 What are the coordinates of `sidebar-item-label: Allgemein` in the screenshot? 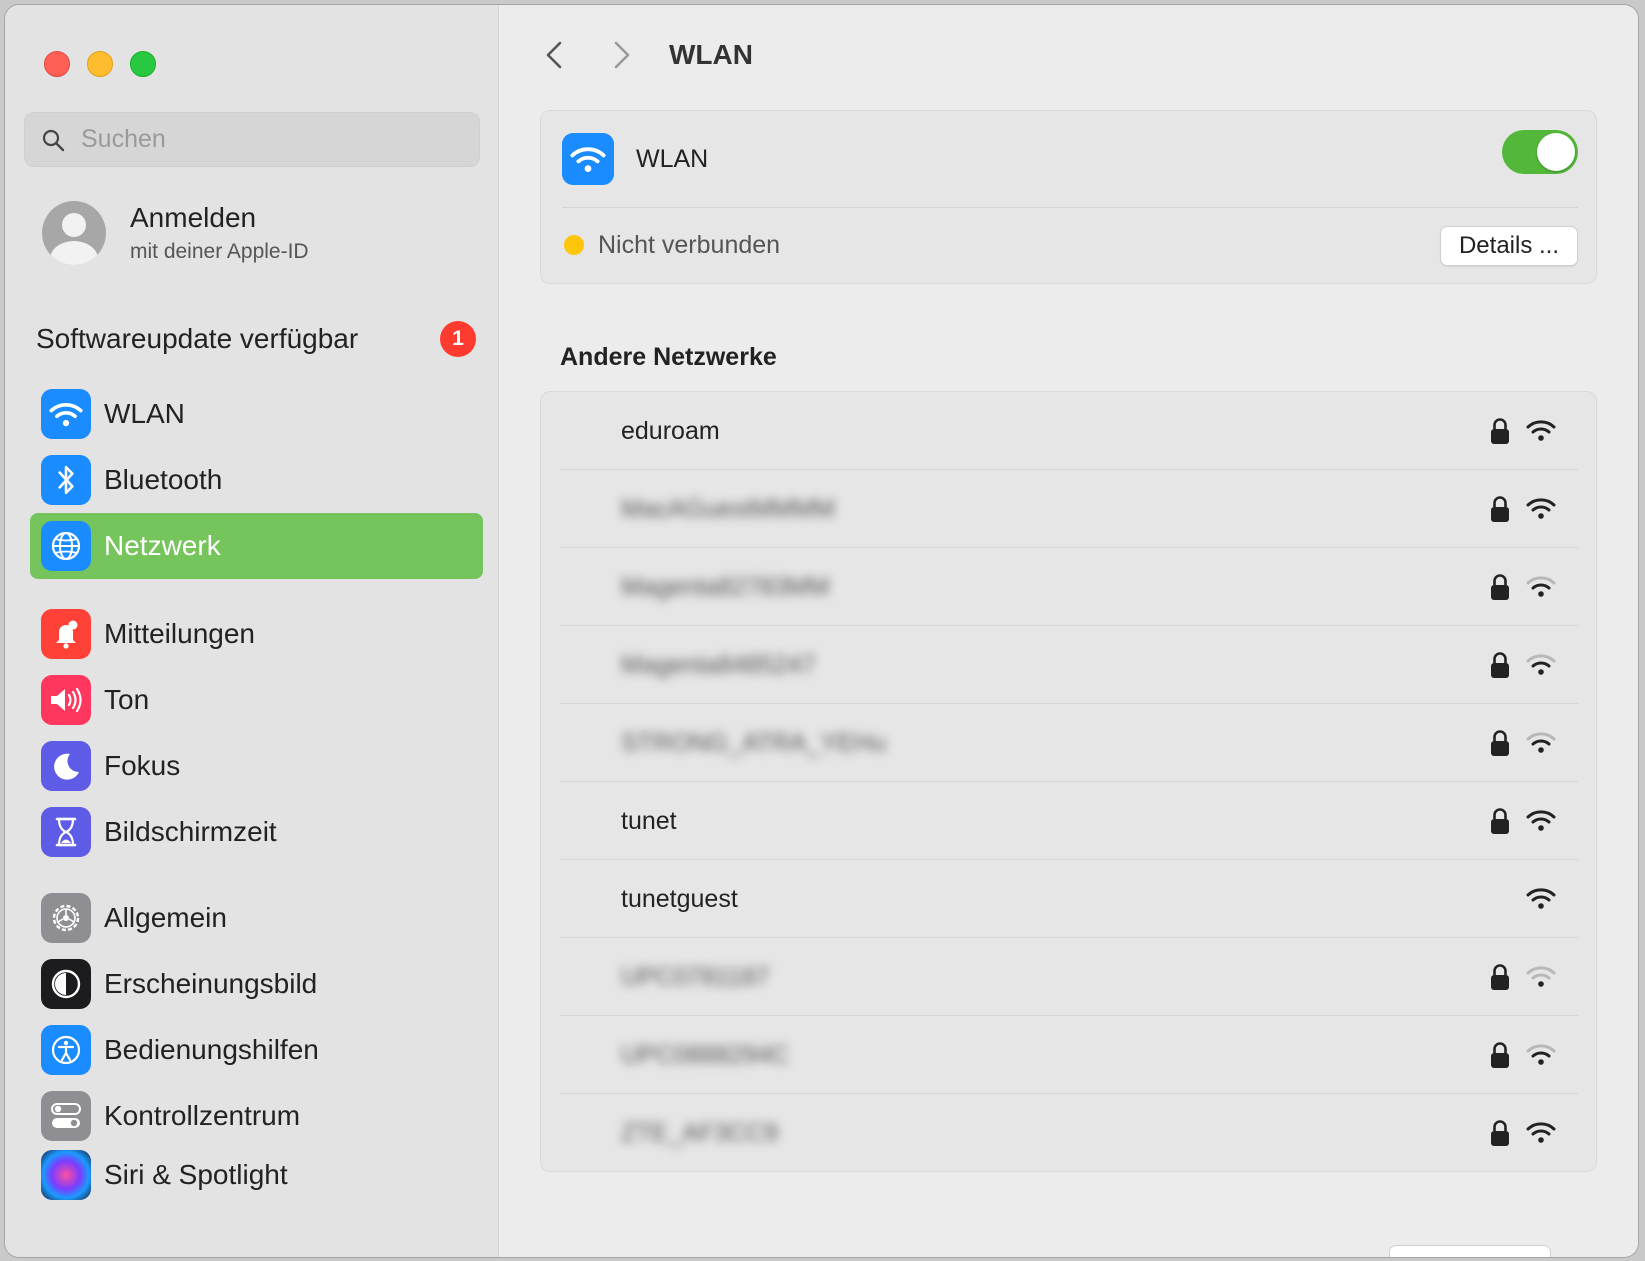 It's located at (165, 917).